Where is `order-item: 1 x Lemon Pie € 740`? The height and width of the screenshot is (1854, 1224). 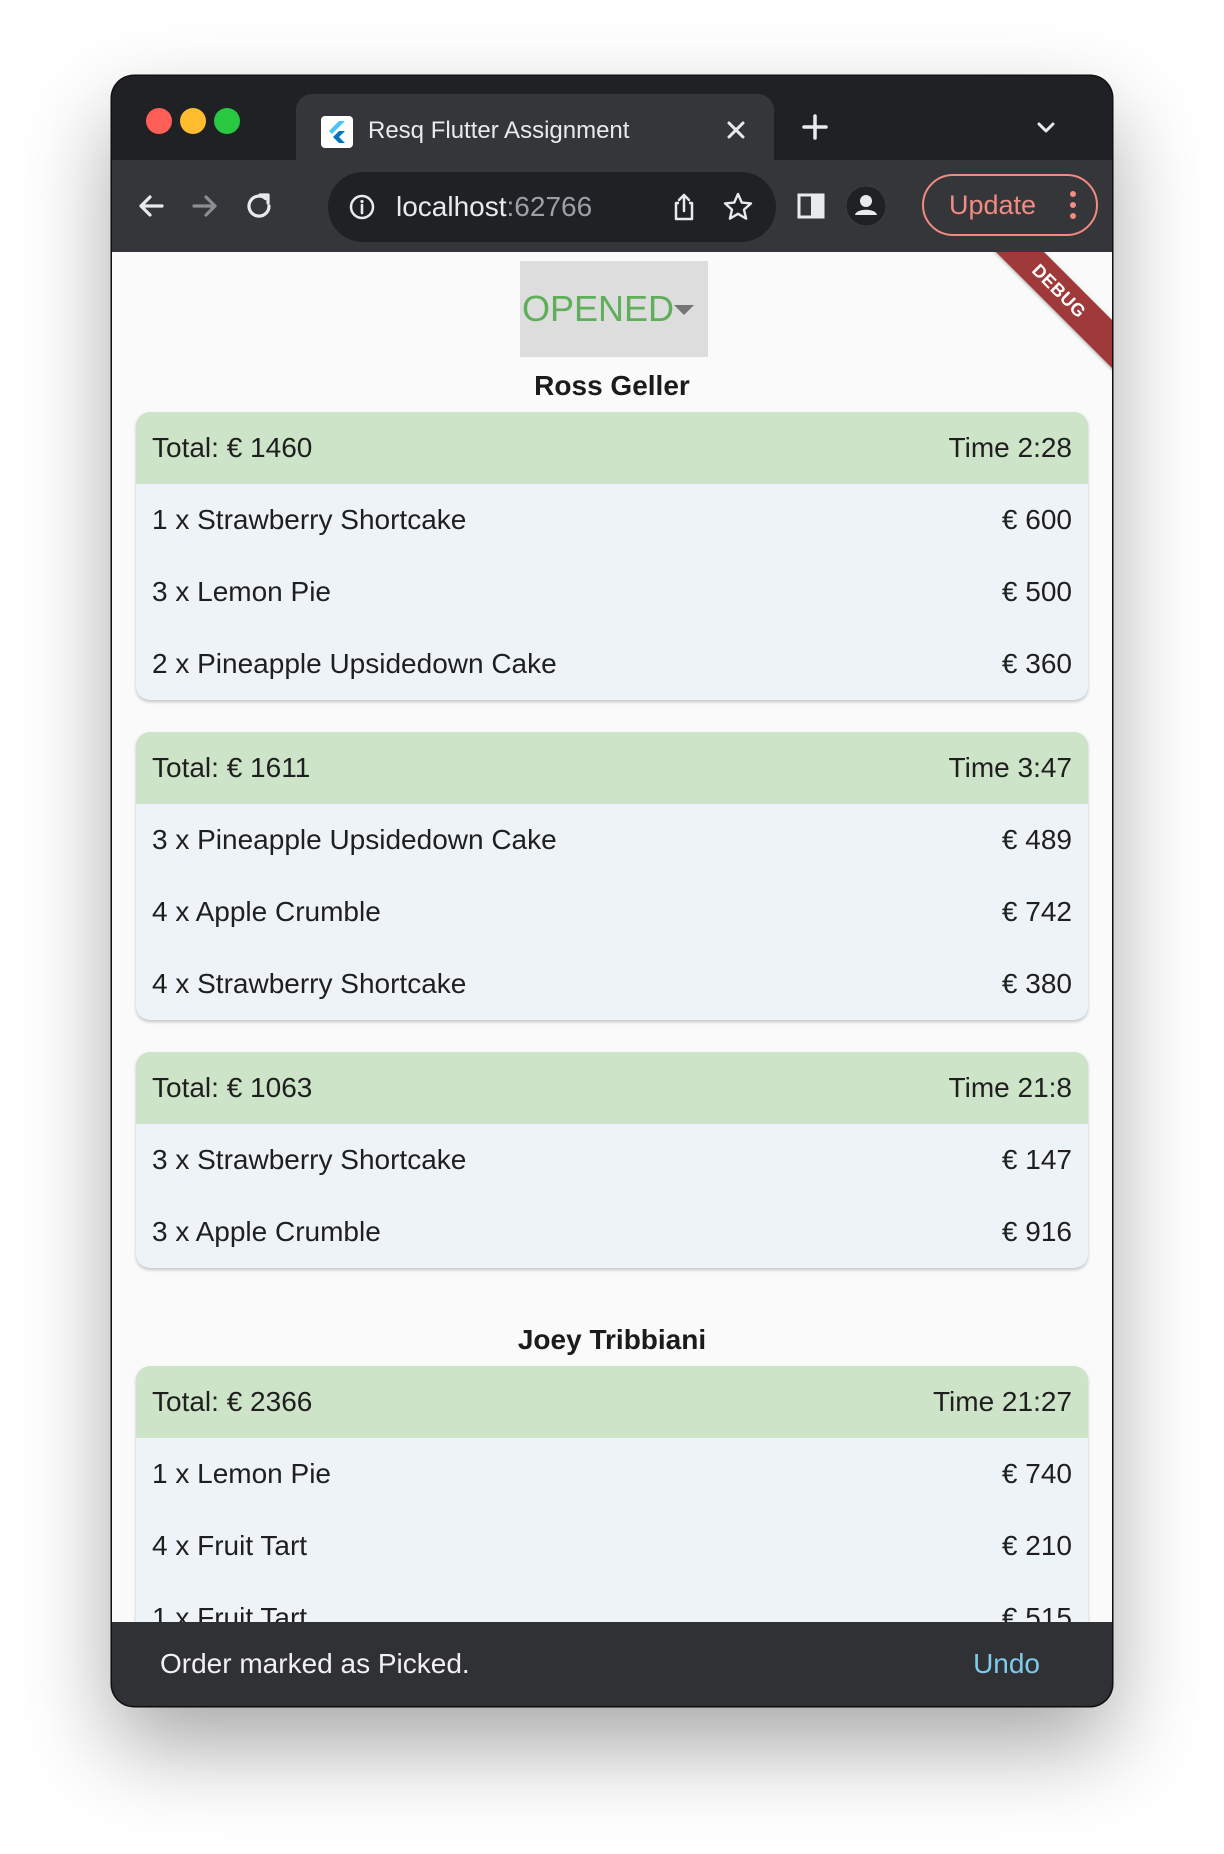
order-item: 1 x Lemon Pie € 740 is located at coordinates (612, 1474).